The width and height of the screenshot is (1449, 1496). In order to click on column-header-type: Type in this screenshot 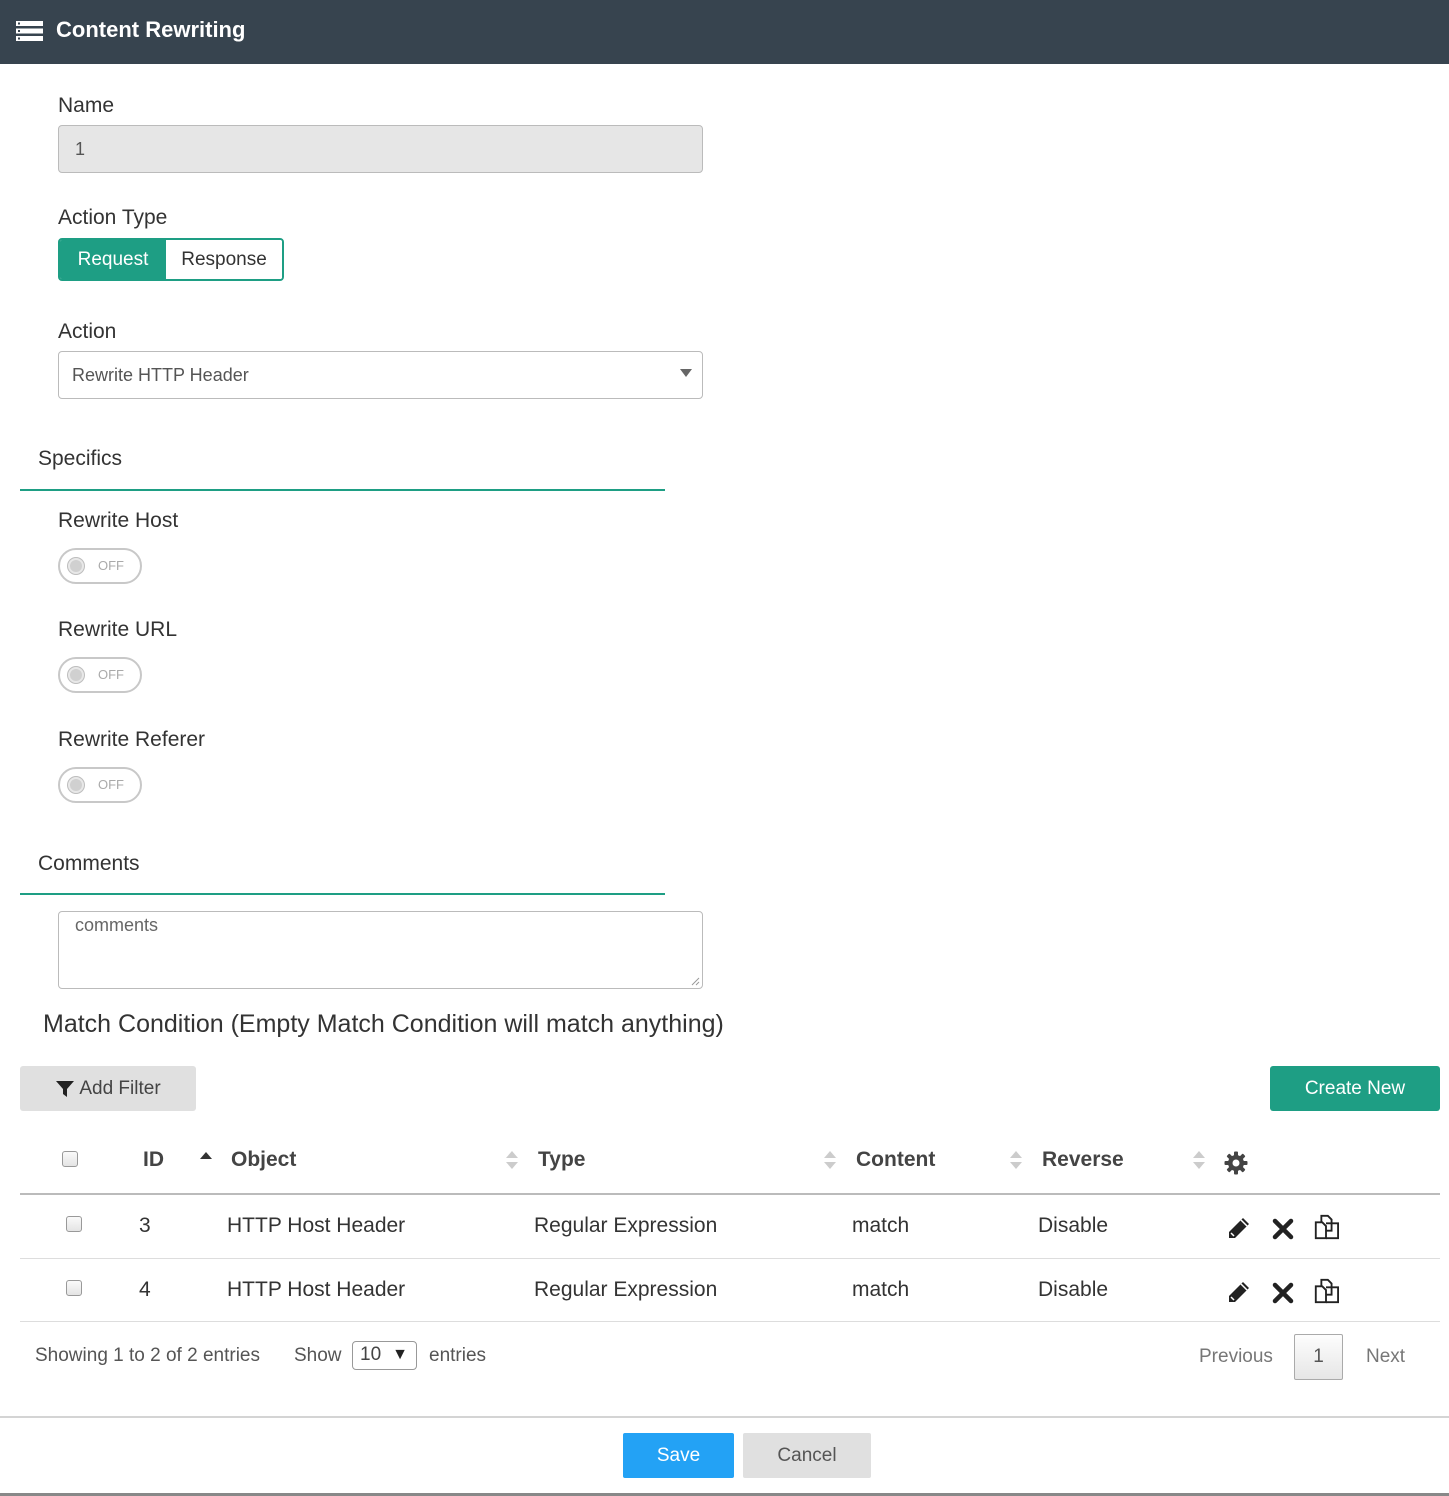, I will do `click(561, 1160)`.